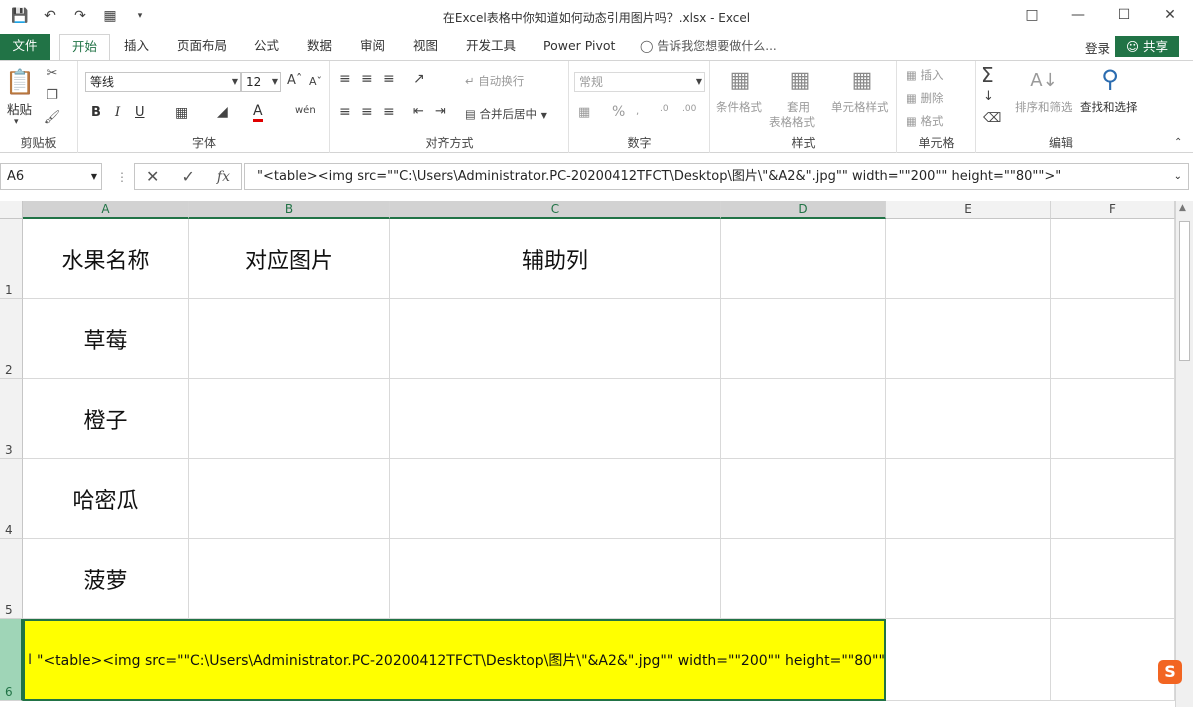  What do you see at coordinates (367, 79) in the screenshot?
I see `align-middle-icon: ≡` at bounding box center [367, 79].